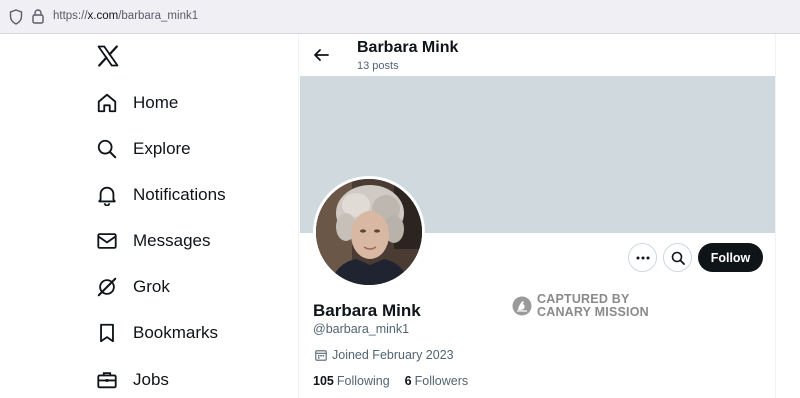 Image resolution: width=800 pixels, height=398 pixels. Describe the element at coordinates (108, 56) in the screenshot. I see `x-logo-icon` at that location.